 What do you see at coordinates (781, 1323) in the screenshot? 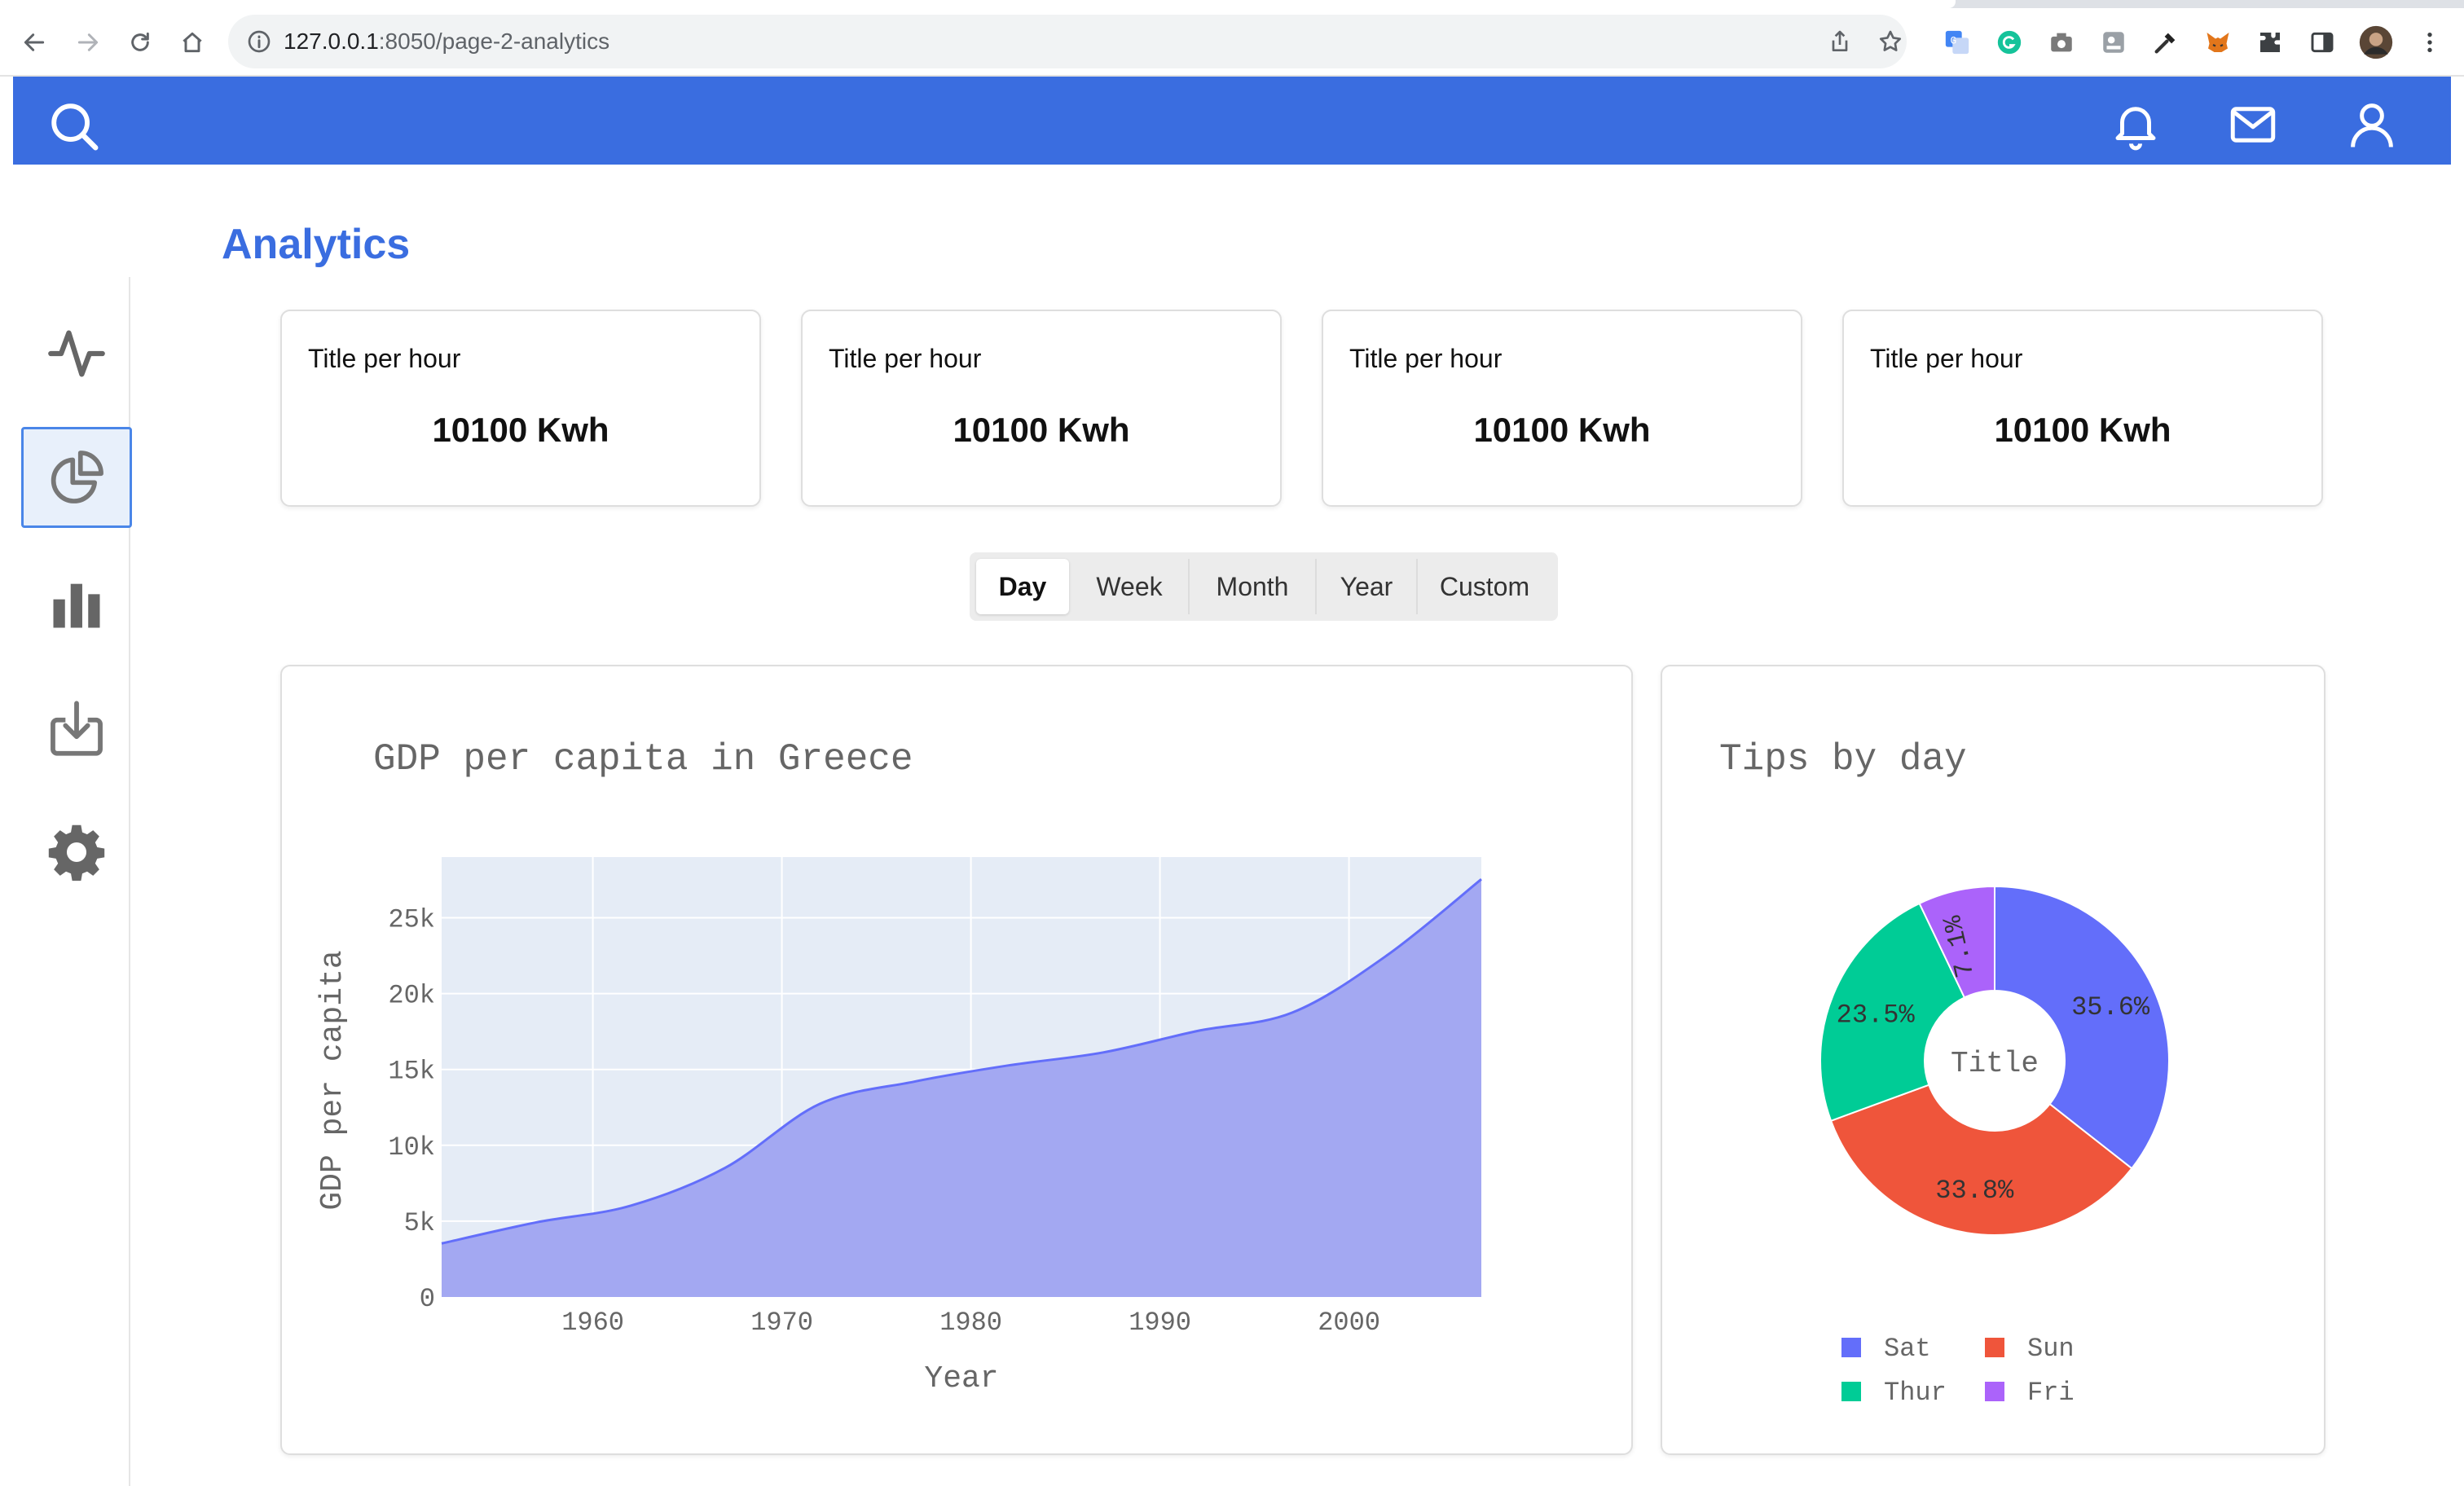
I see `x-tick-label: 1970` at bounding box center [781, 1323].